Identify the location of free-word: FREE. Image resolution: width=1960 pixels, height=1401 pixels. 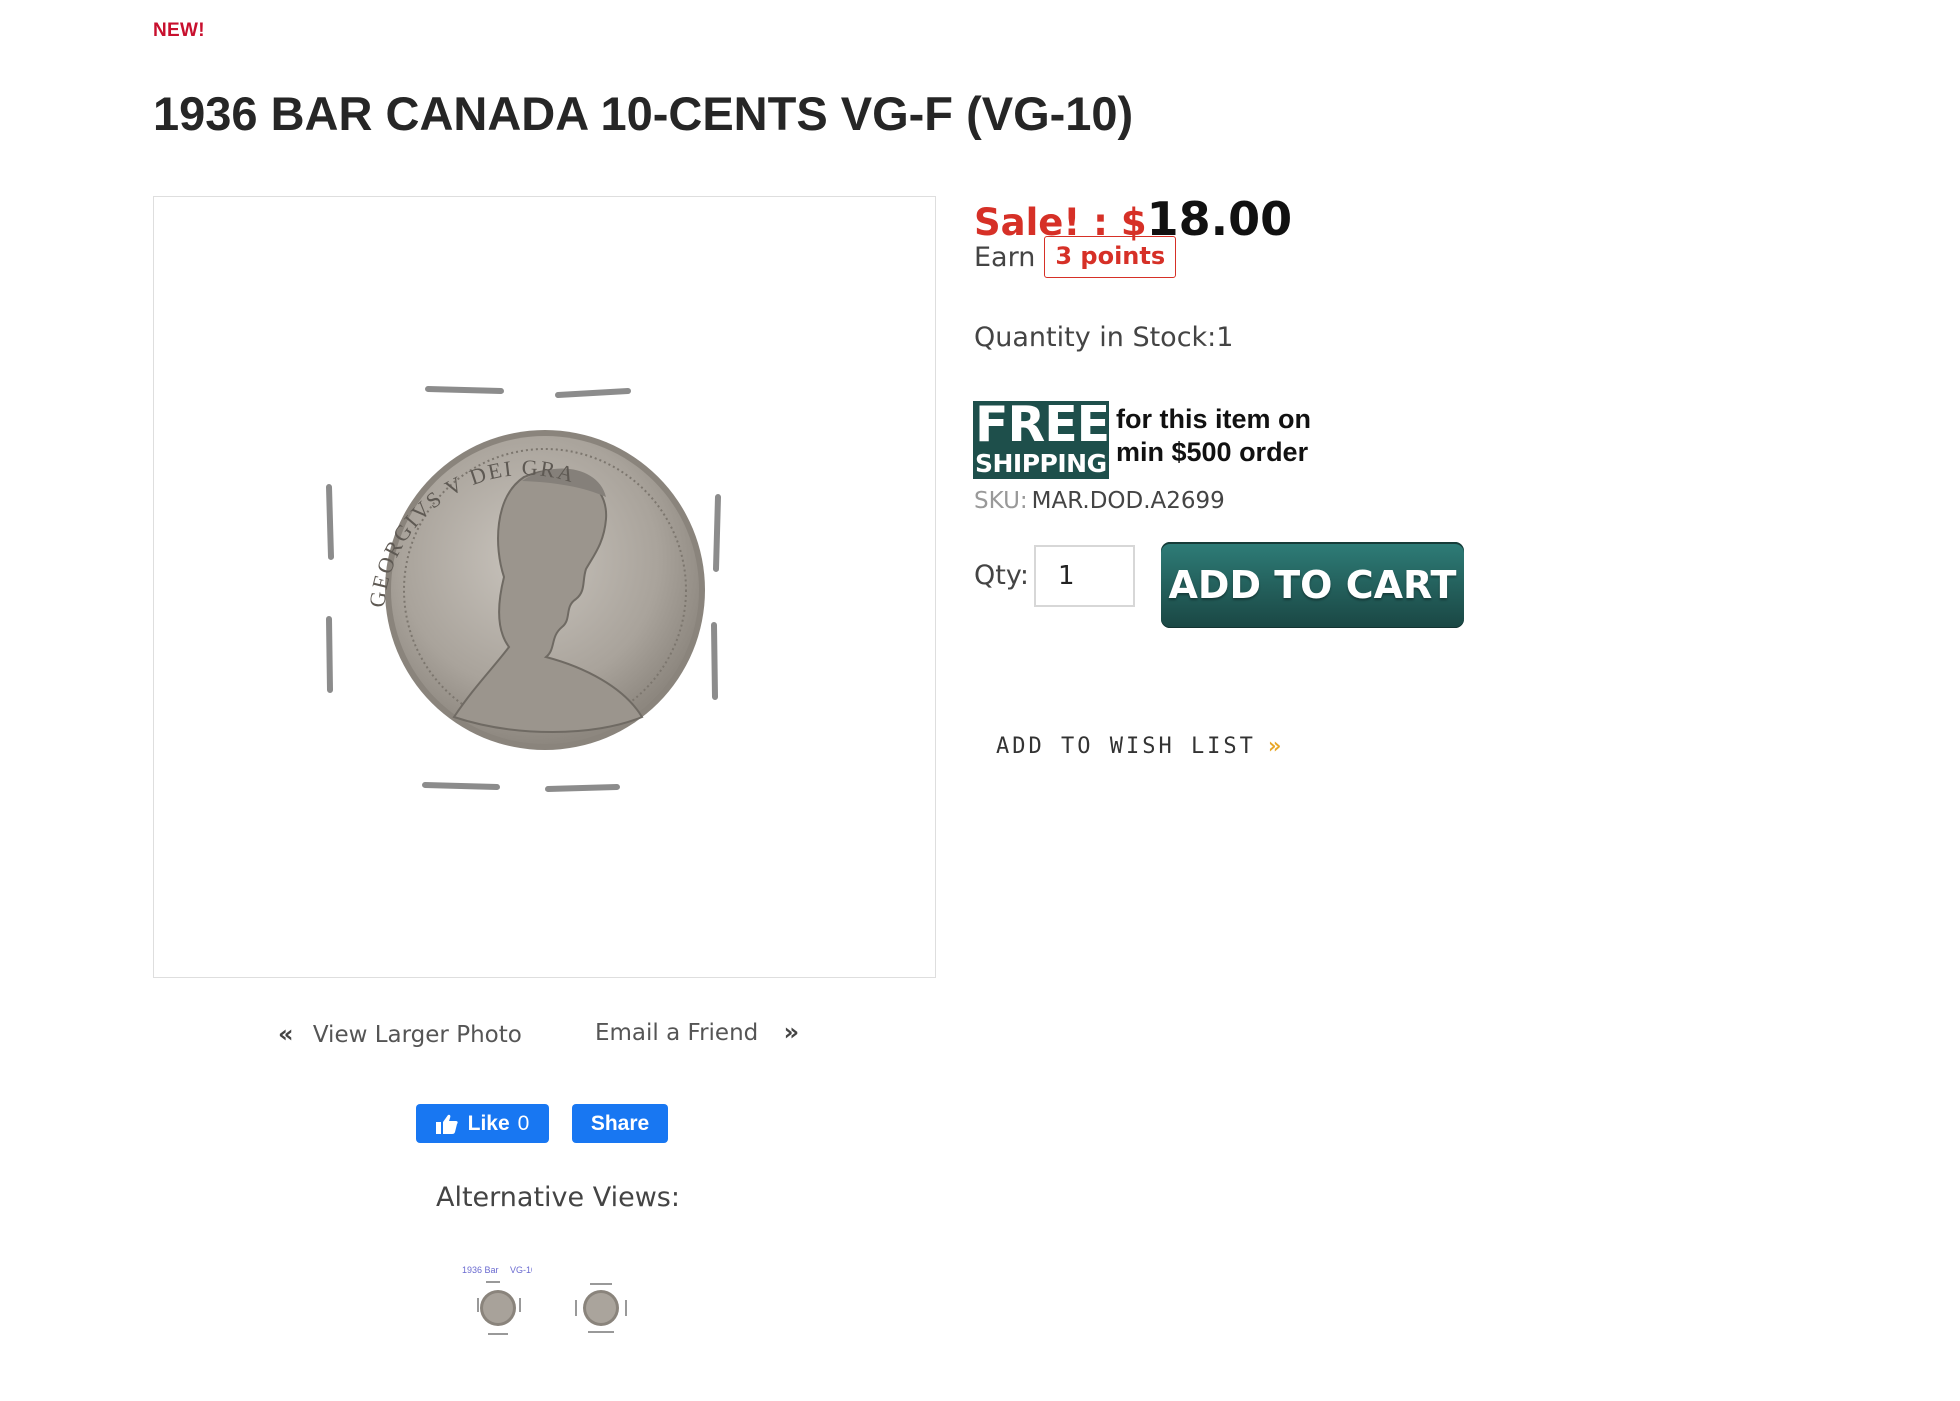
(1042, 424).